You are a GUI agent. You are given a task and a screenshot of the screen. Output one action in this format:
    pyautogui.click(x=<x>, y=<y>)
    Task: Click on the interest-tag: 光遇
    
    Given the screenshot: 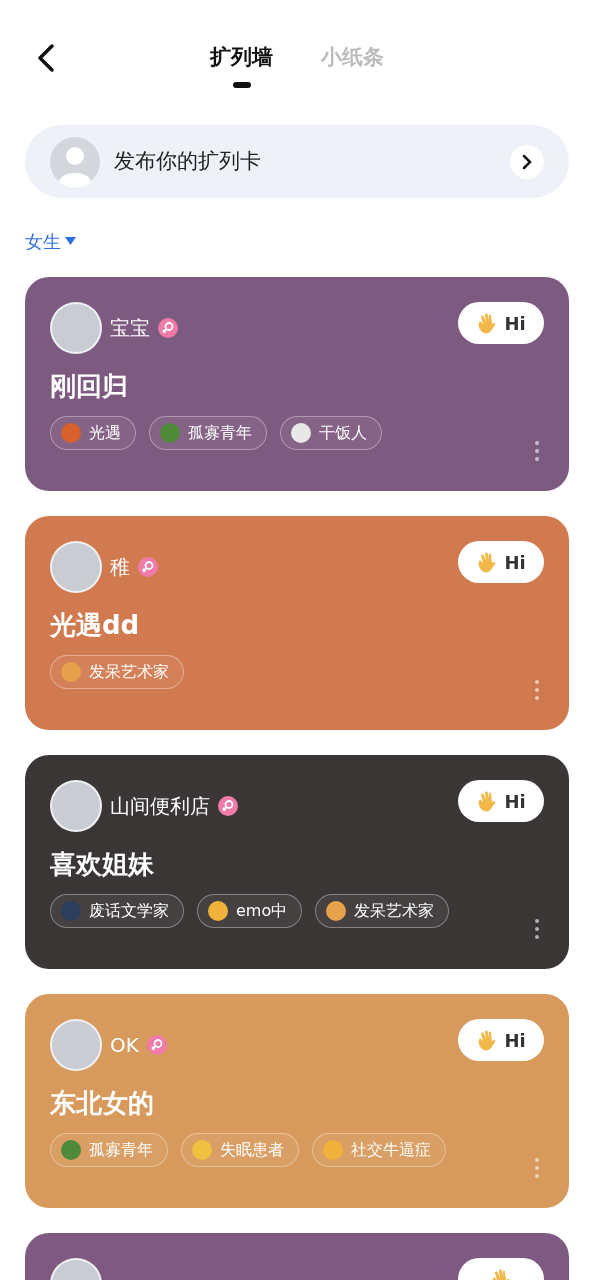 What is the action you would take?
    pyautogui.click(x=93, y=432)
    